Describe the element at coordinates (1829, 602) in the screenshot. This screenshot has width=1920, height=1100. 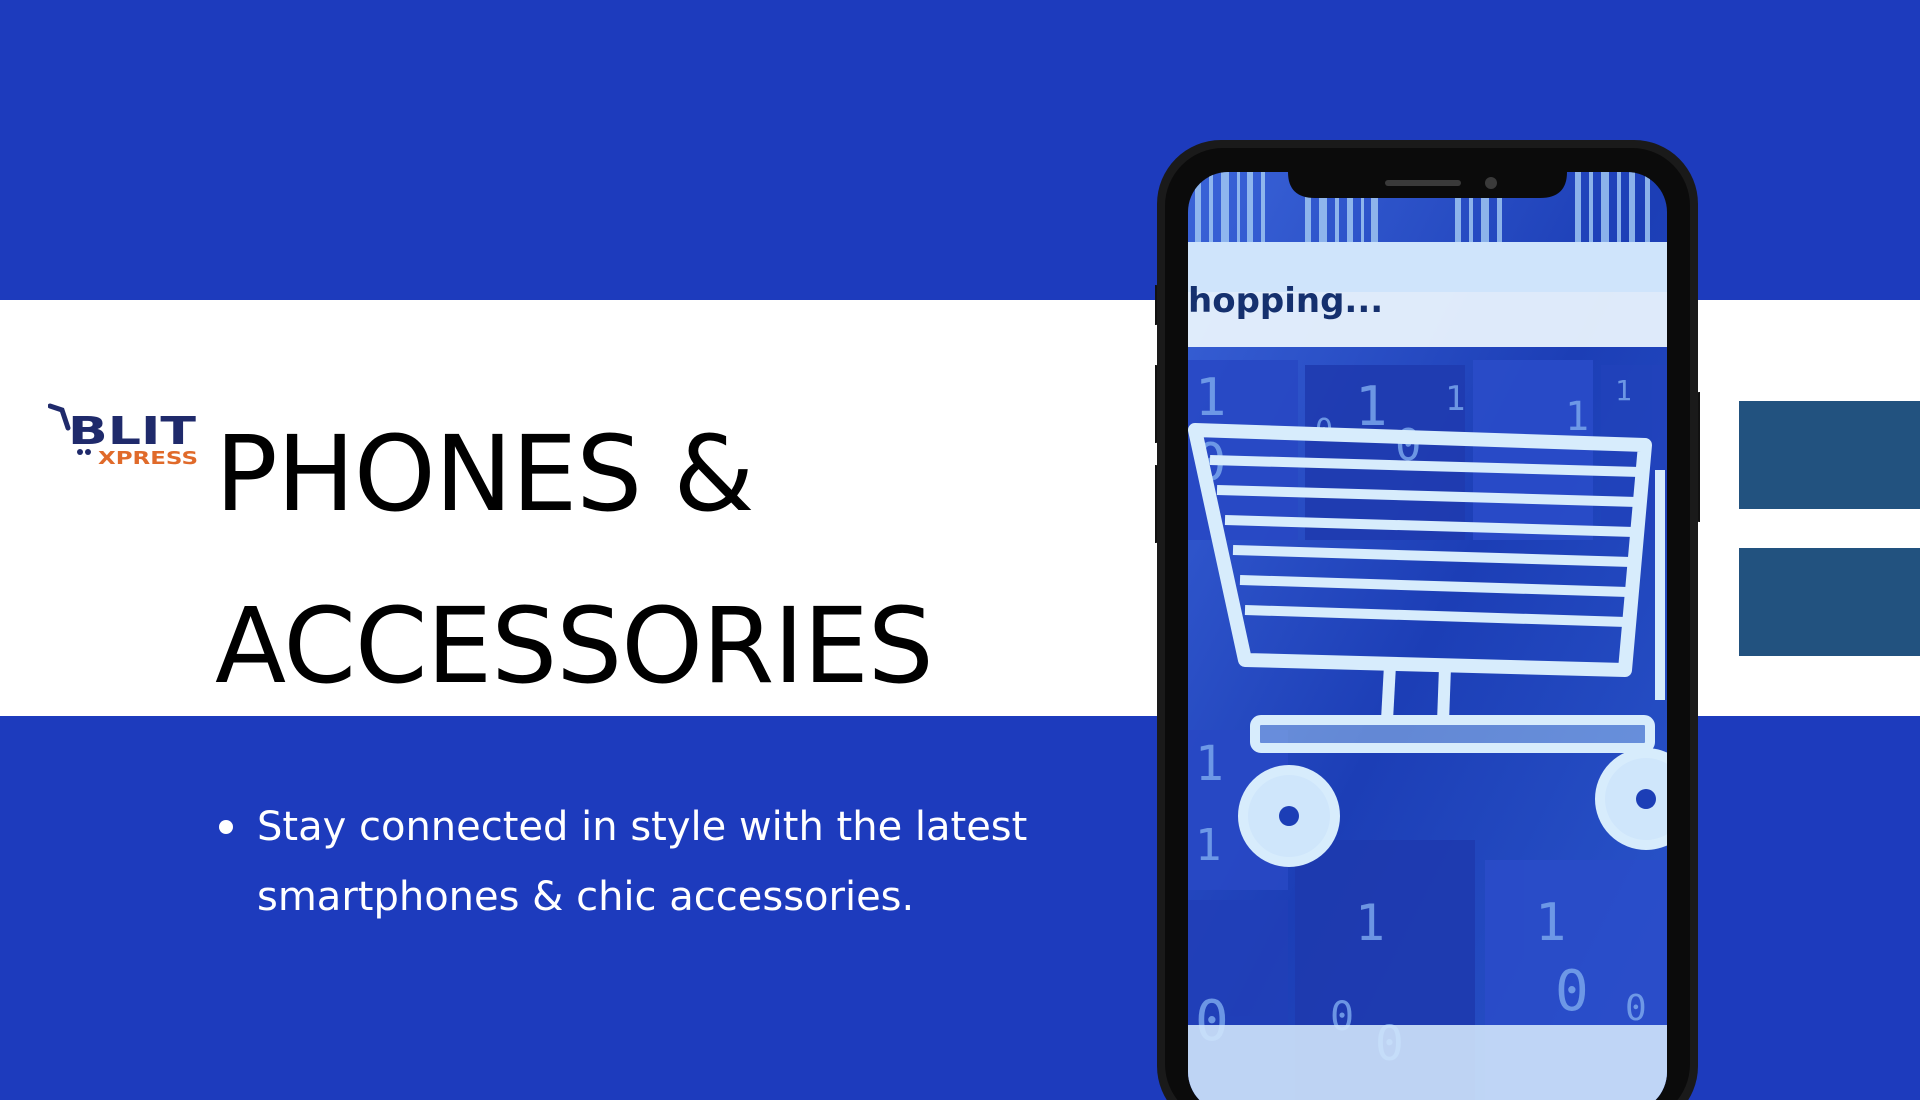
I see `decorative-block-bottom` at that location.